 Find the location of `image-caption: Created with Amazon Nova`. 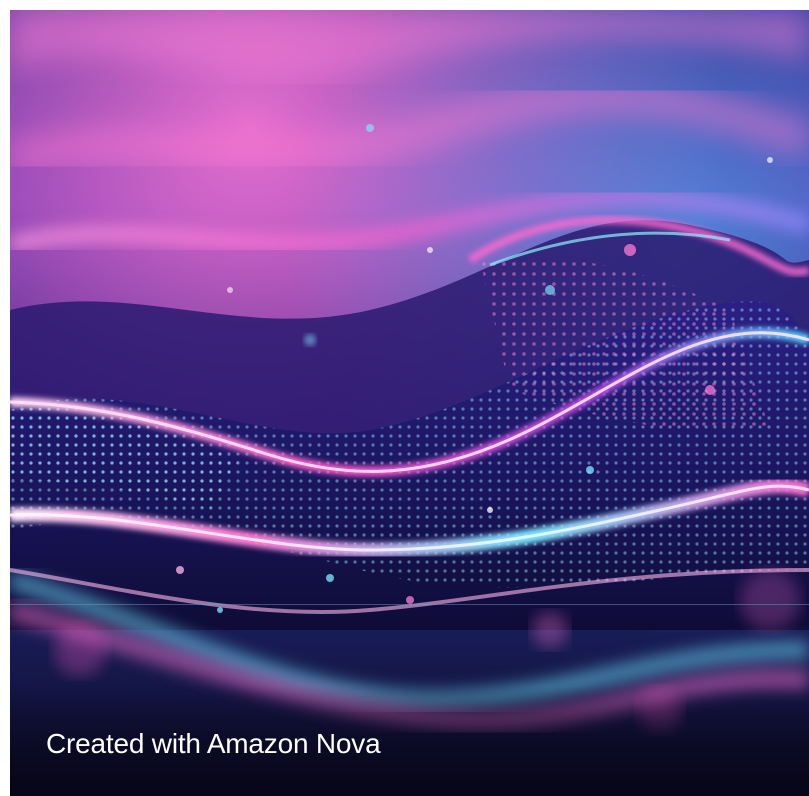

image-caption: Created with Amazon Nova is located at coordinates (213, 743).